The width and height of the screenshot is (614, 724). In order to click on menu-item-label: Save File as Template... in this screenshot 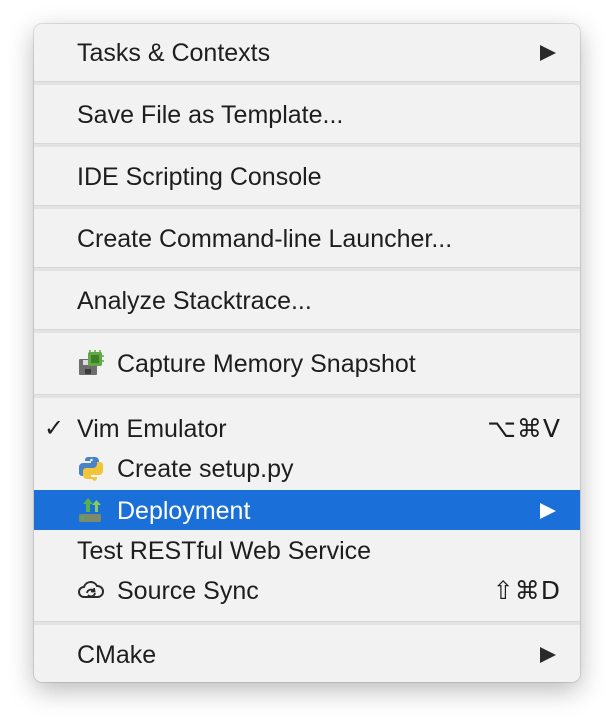, I will do `click(210, 115)`.